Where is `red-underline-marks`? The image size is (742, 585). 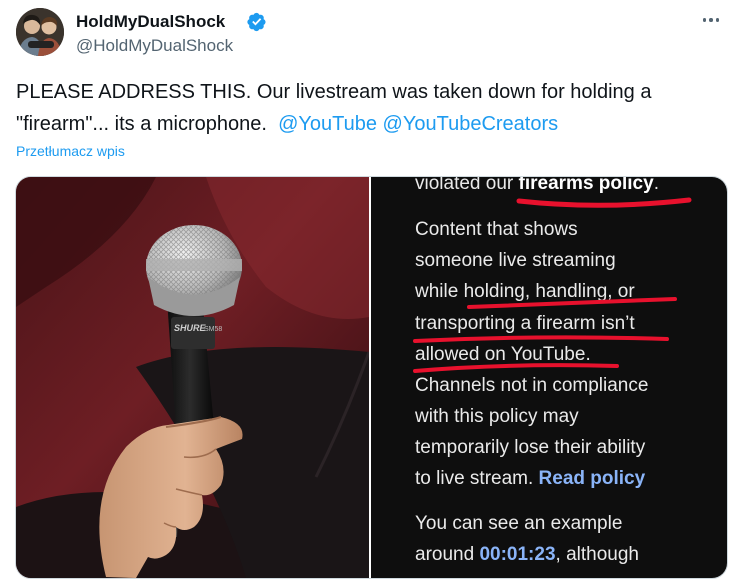 red-underline-marks is located at coordinates (552, 285).